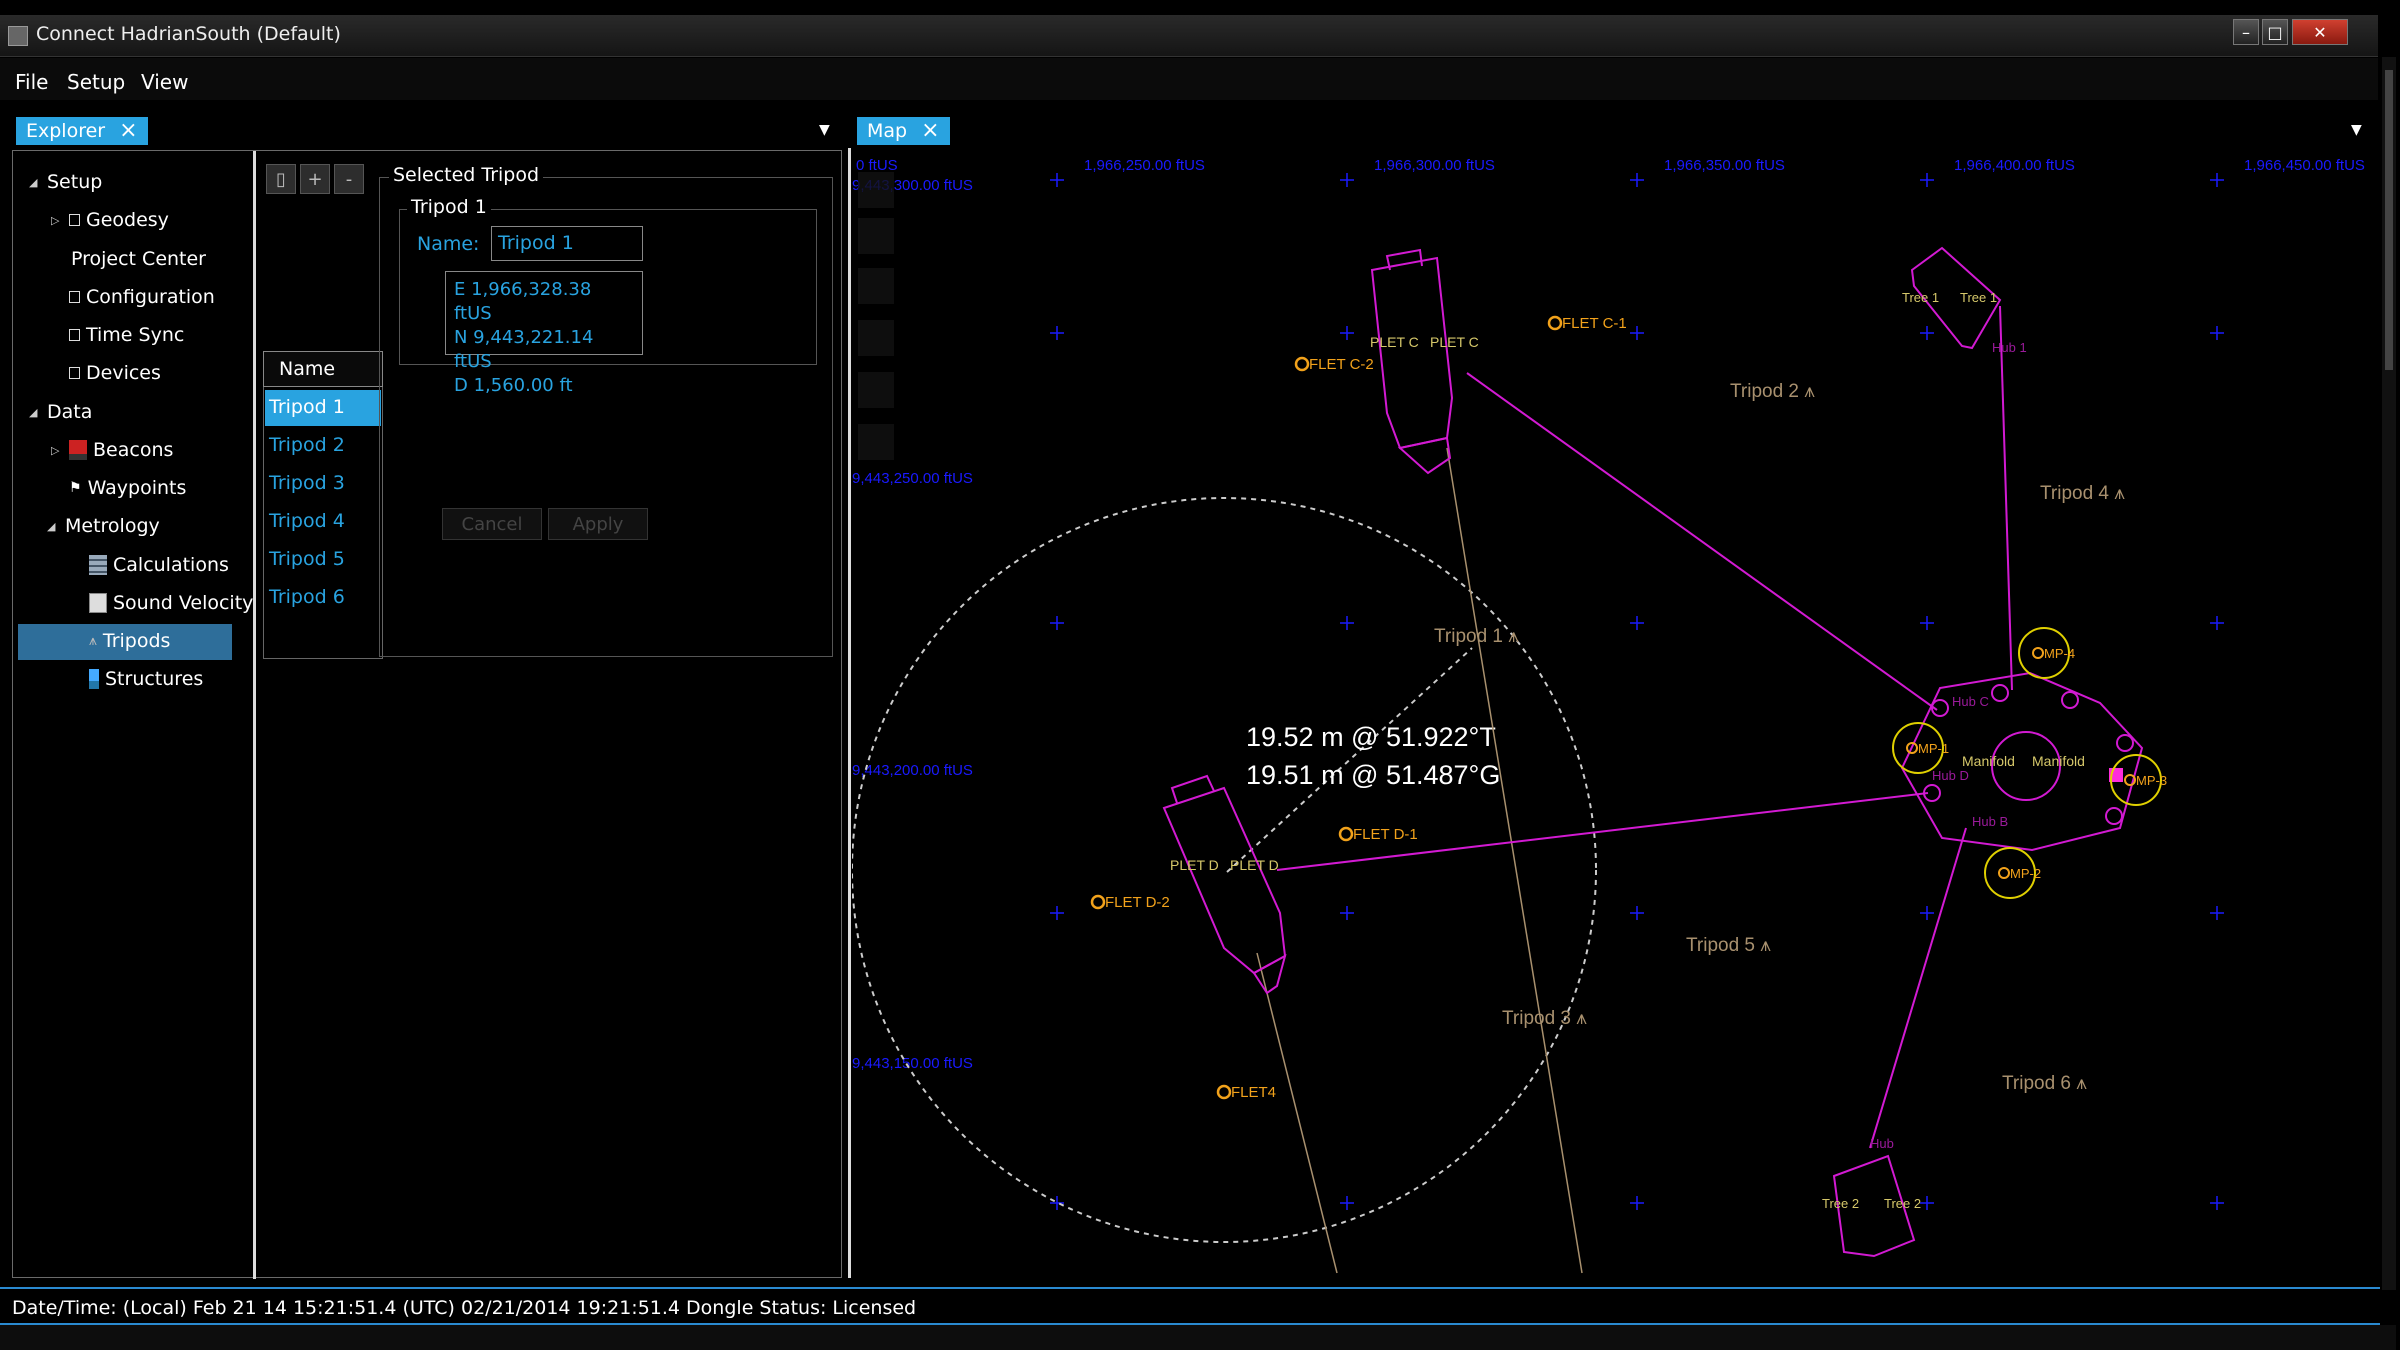 This screenshot has width=2400, height=1350. Describe the element at coordinates (567, 243) in the screenshot. I see `name-field: Tripod 1` at that location.